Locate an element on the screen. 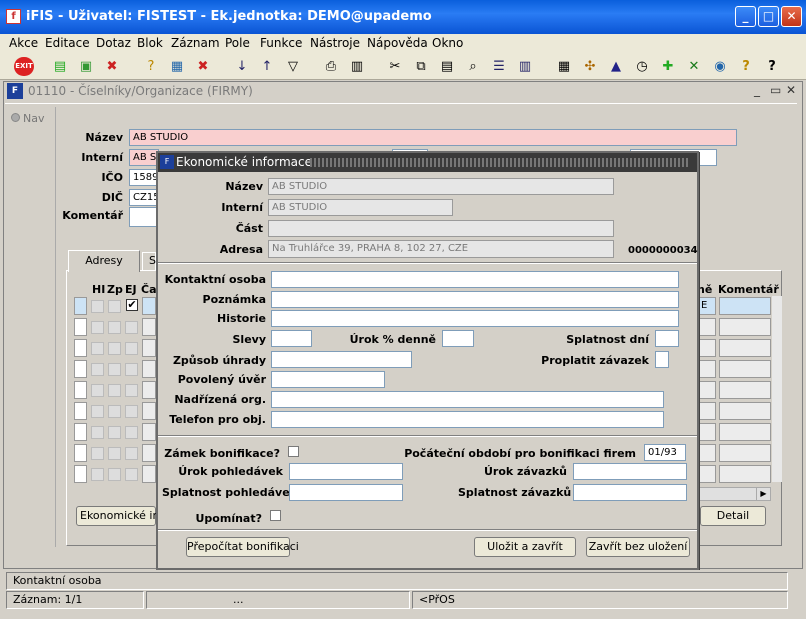  d-interni-field: AB STUDIO is located at coordinates (360, 207).